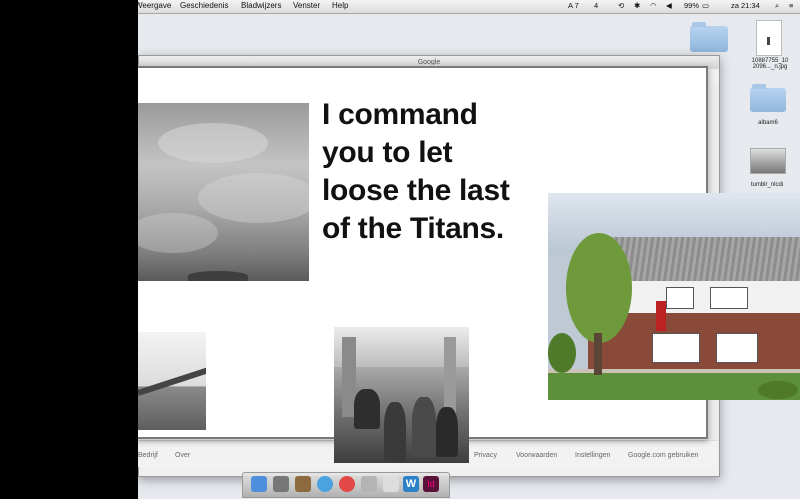 The width and height of the screenshot is (800, 499). I want to click on footer-link-voorwaarden: Voorwaarden, so click(536, 455).